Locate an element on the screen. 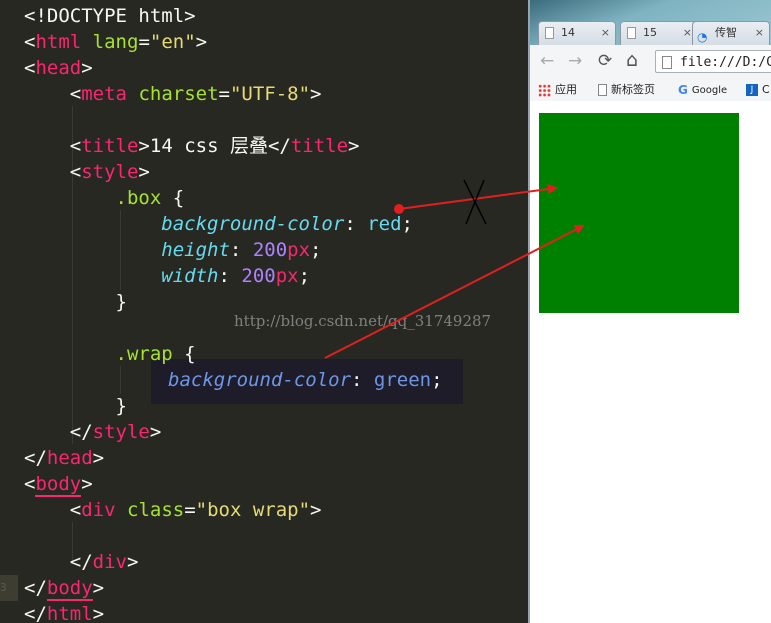  attr-class: class is located at coordinates (156, 510).